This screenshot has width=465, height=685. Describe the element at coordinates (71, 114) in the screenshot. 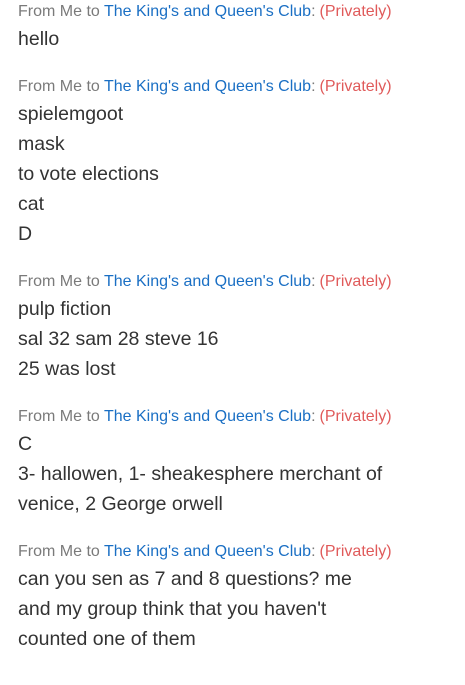

I see `message-line: spielemgoot` at that location.